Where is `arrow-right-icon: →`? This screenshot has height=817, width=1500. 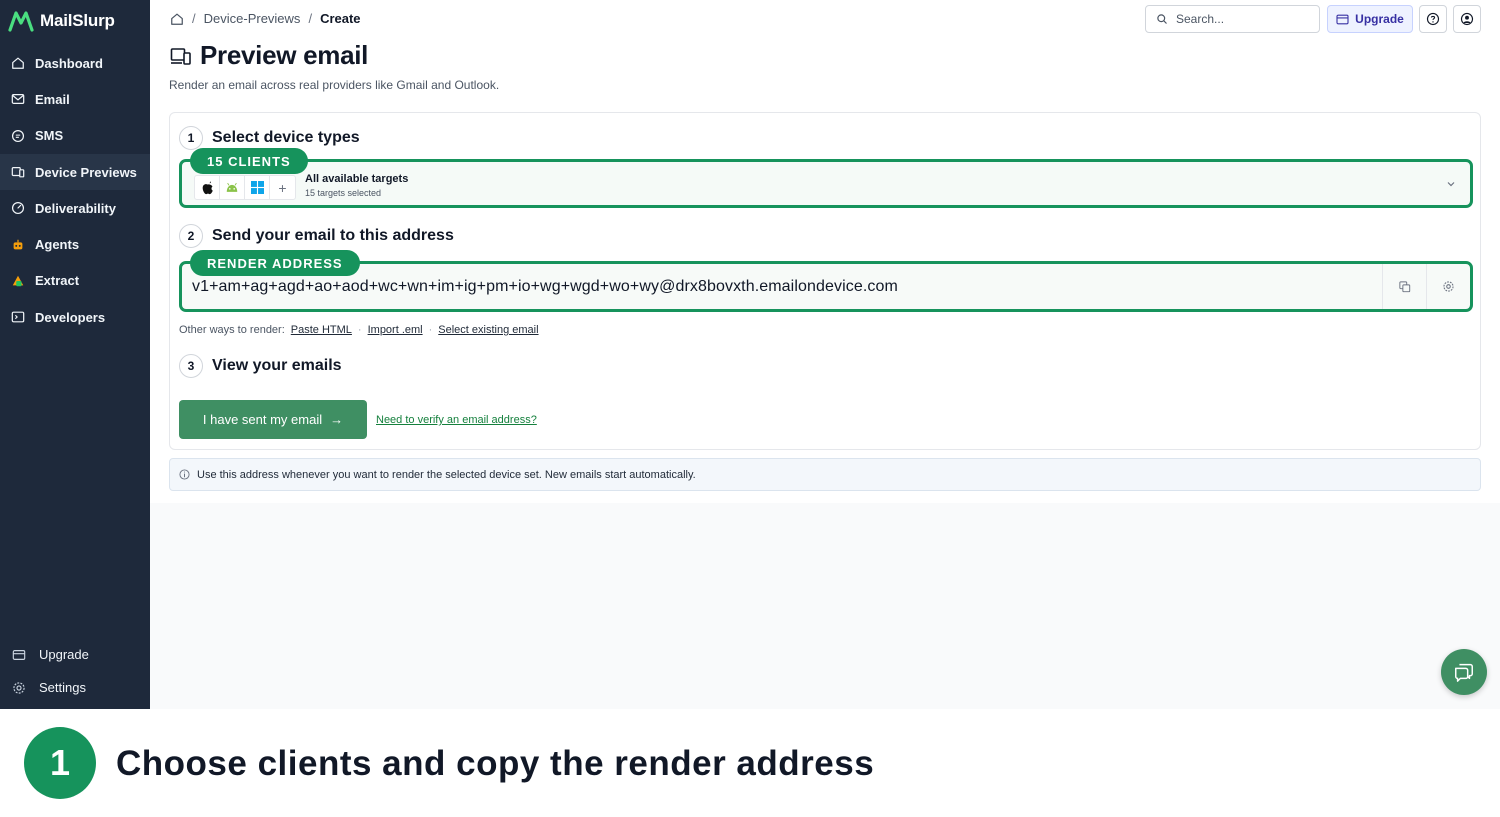
arrow-right-icon: → is located at coordinates (337, 419).